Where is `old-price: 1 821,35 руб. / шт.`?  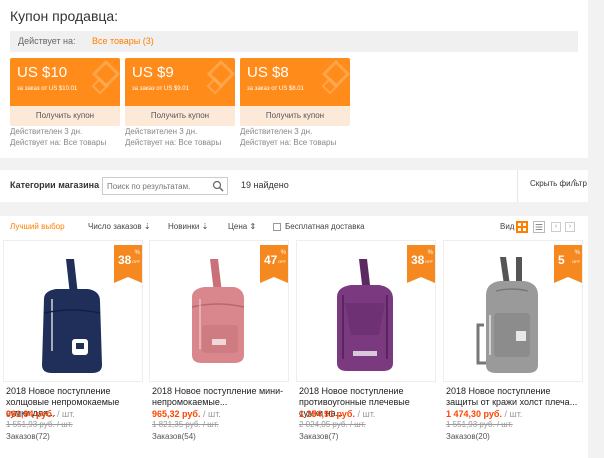
old-price: 1 821,35 руб. / шт. is located at coordinates (185, 424).